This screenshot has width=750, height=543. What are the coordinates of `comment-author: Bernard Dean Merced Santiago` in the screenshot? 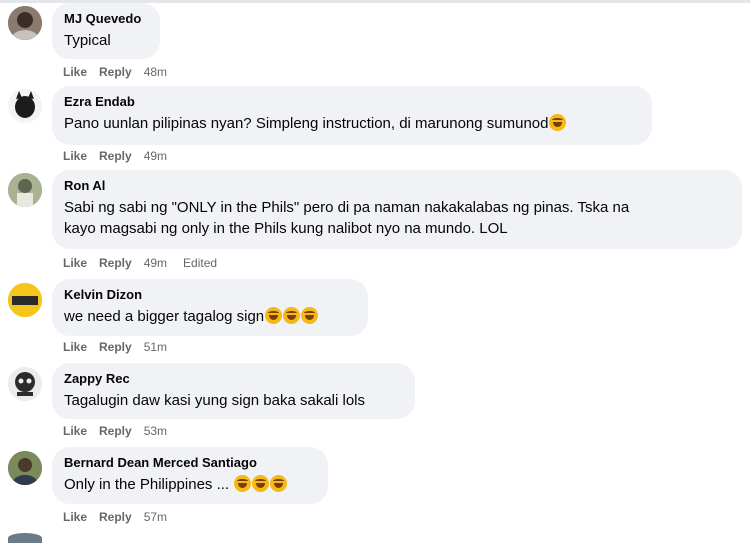 It's located at (190, 463).